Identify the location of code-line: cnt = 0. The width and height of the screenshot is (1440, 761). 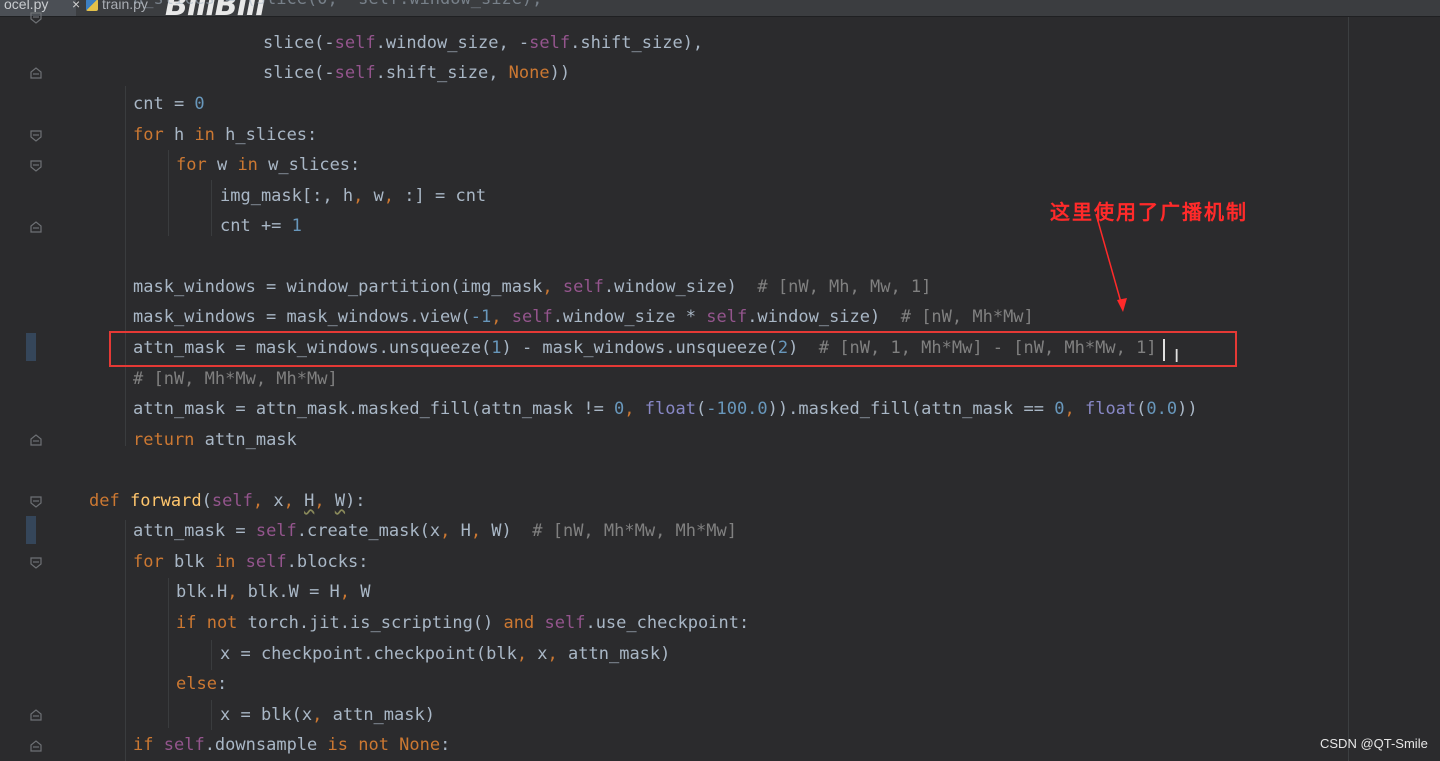
(169, 104).